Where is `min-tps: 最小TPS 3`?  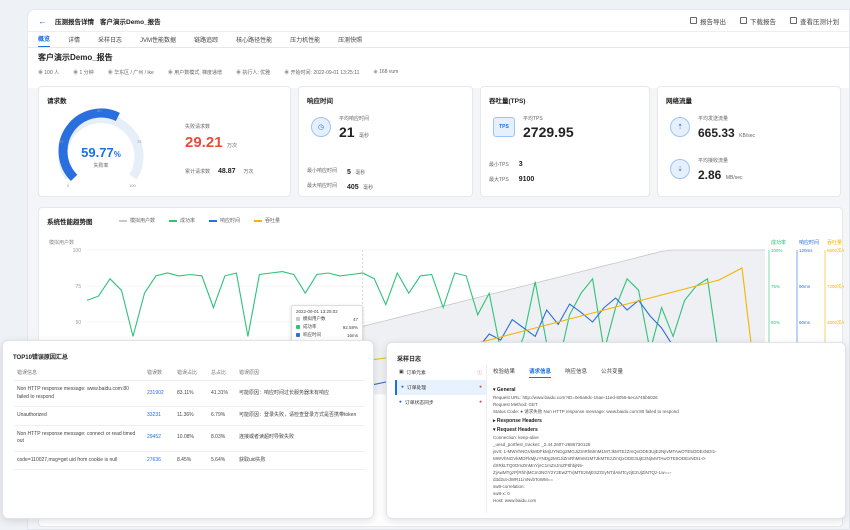 min-tps: 最小TPS 3 is located at coordinates (506, 164).